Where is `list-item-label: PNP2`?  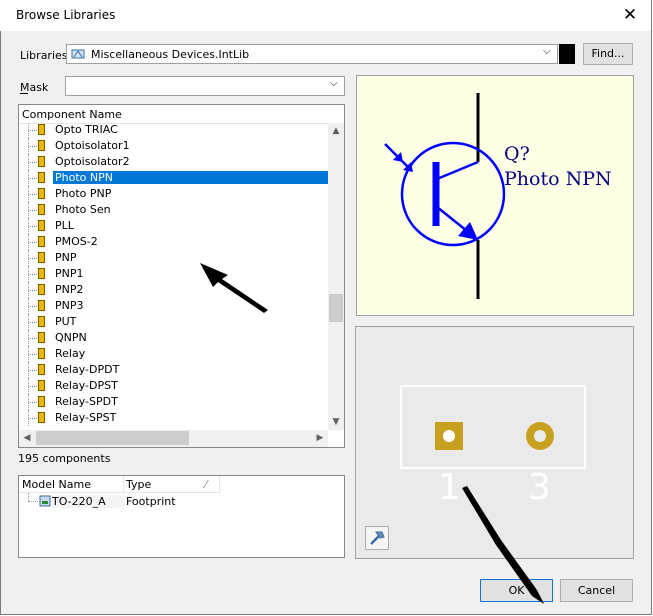 list-item-label: PNP2 is located at coordinates (69, 289).